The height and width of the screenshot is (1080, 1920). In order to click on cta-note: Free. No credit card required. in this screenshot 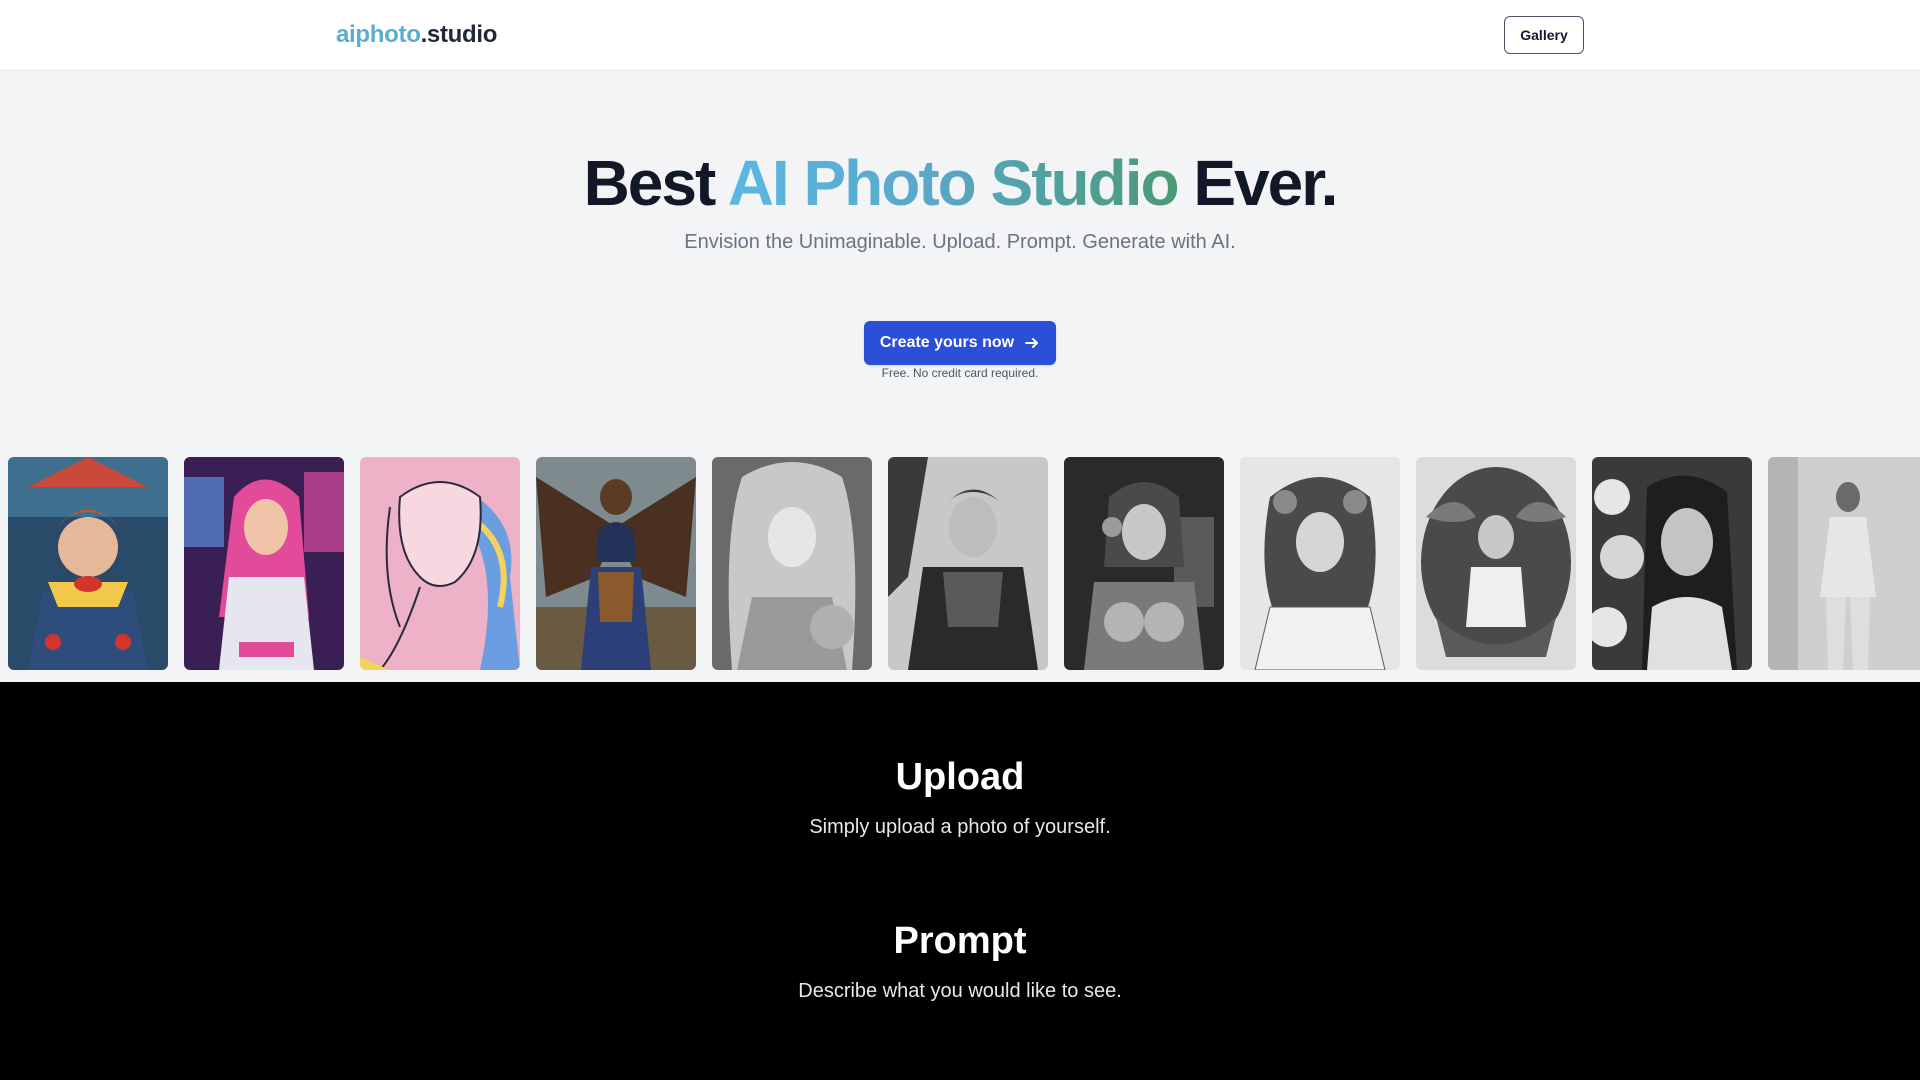, I will do `click(960, 373)`.